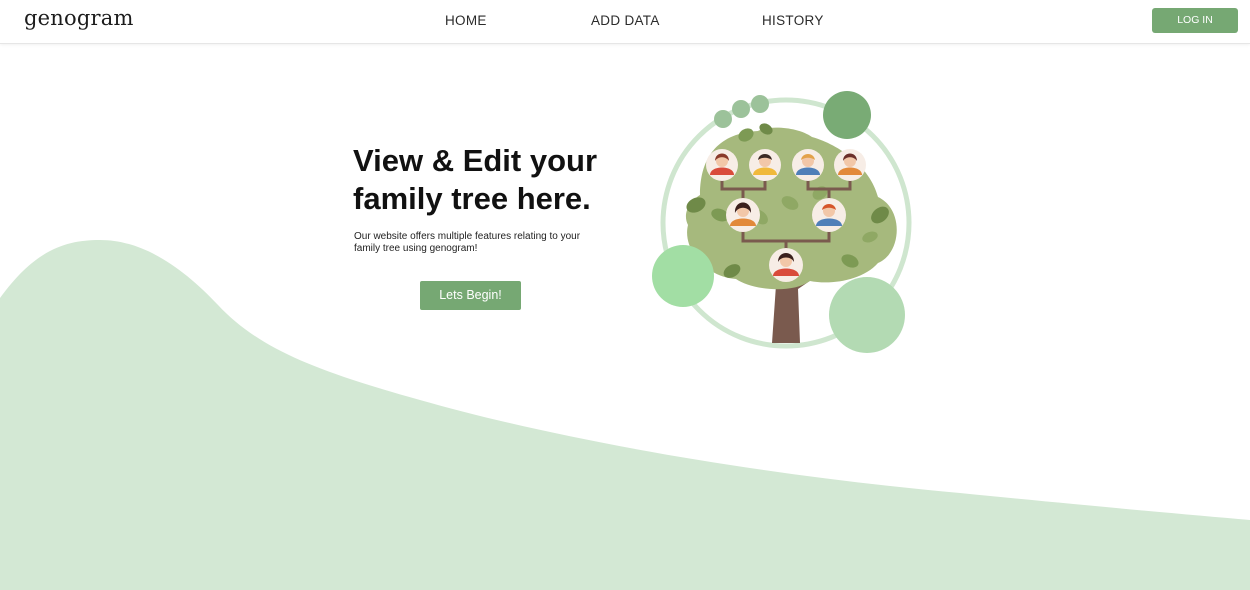 The image size is (1250, 590). I want to click on hero-title-line-1: View & Edit your, so click(475, 160).